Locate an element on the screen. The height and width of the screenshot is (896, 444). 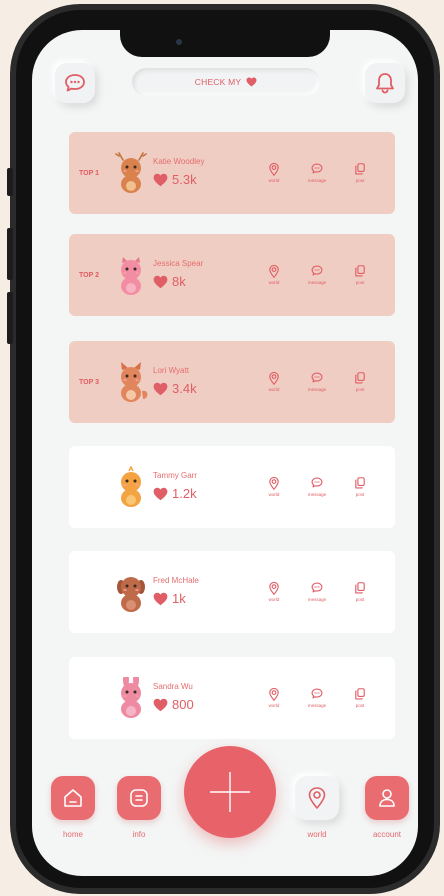
likes-value: 3.4k is located at coordinates (184, 388).